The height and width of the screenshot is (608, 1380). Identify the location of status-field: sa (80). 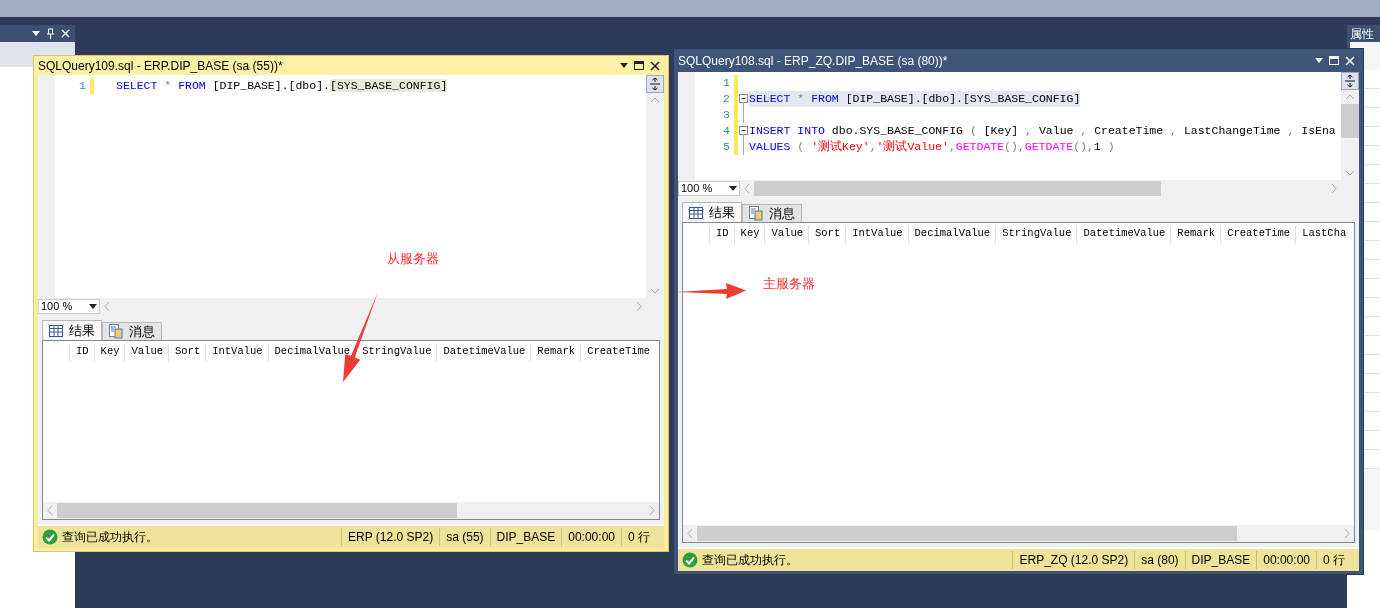
(1159, 560).